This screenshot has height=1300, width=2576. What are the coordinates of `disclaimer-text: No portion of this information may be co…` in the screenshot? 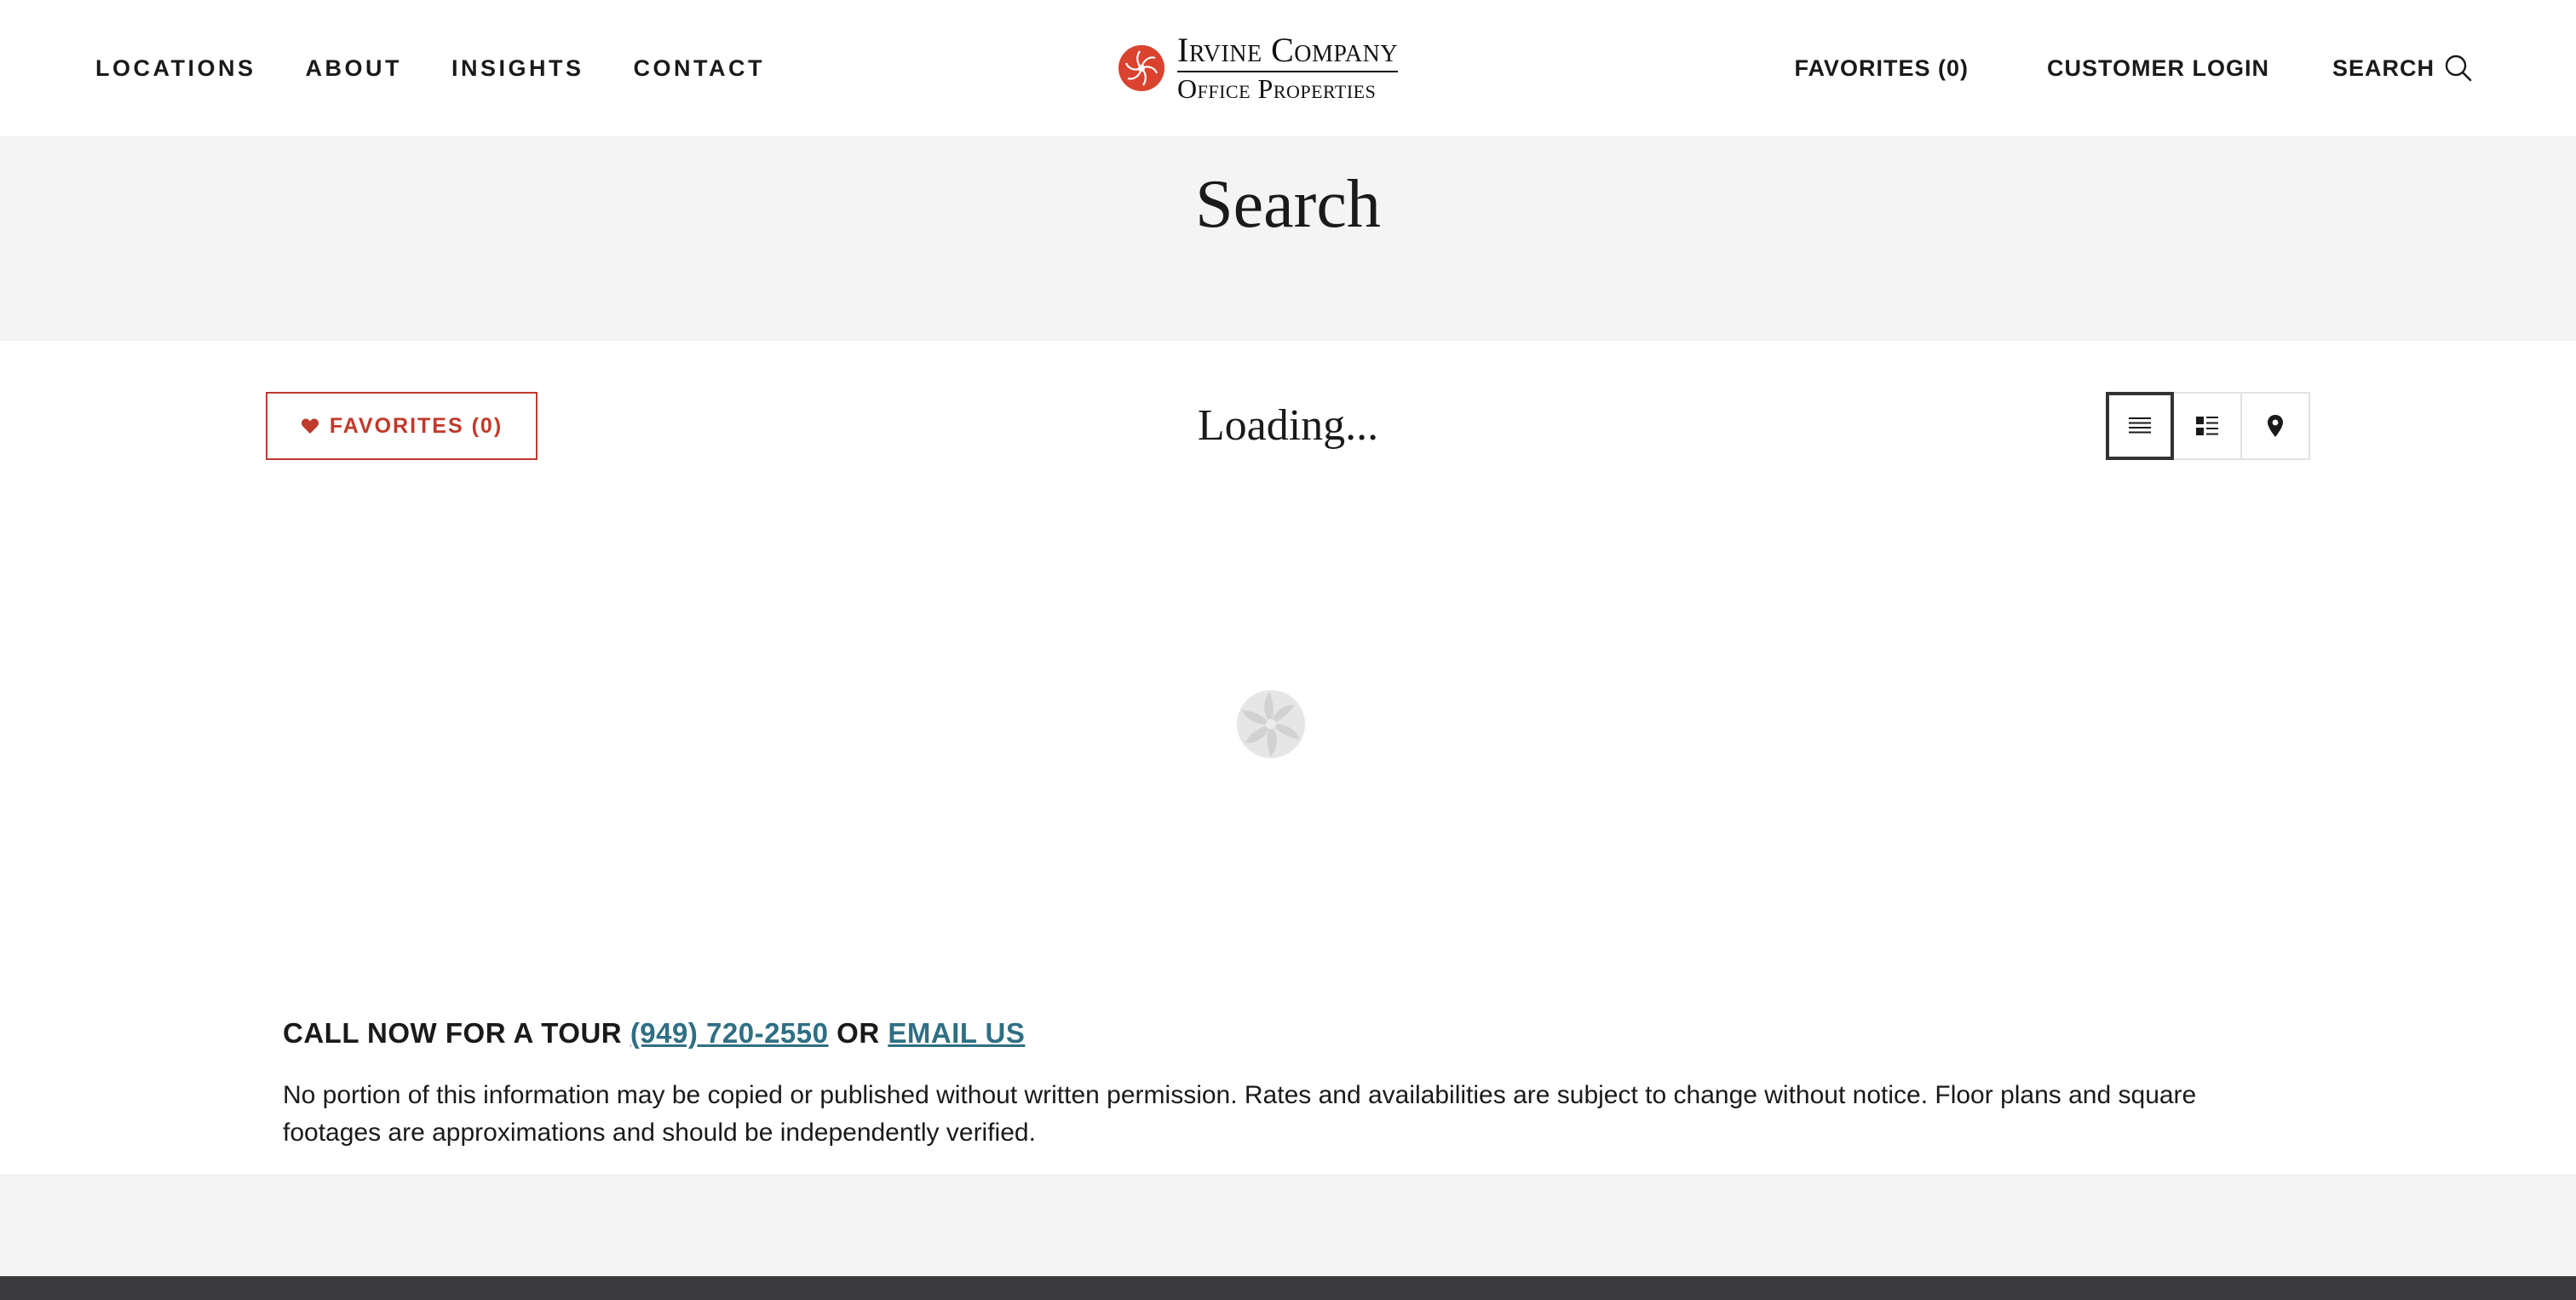 It's located at (1240, 1114).